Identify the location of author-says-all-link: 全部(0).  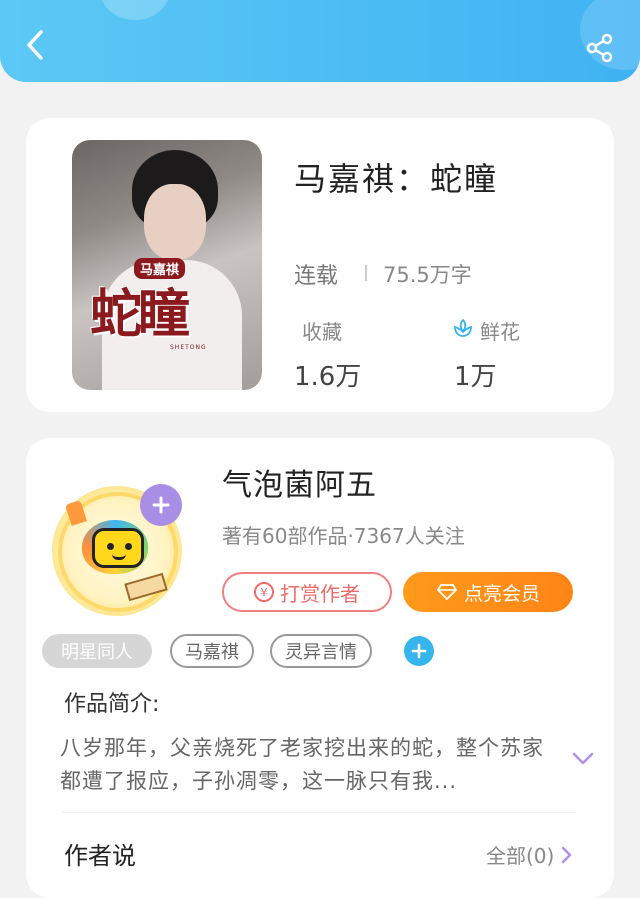
(529, 854).